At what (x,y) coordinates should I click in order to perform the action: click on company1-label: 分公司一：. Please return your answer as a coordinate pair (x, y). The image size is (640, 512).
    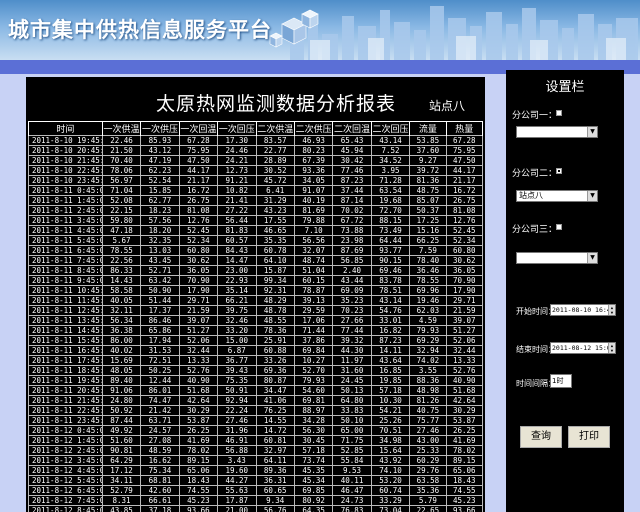
    Looking at the image, I should click on (535, 116).